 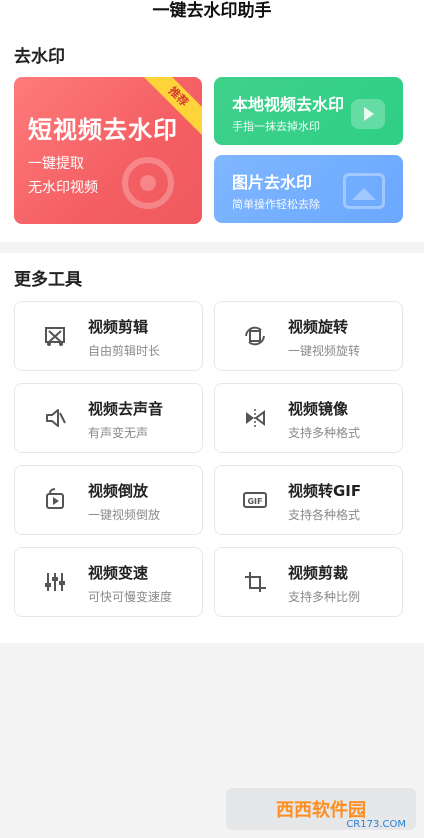 I want to click on tool-description: 可快可慢变速度, so click(x=130, y=597).